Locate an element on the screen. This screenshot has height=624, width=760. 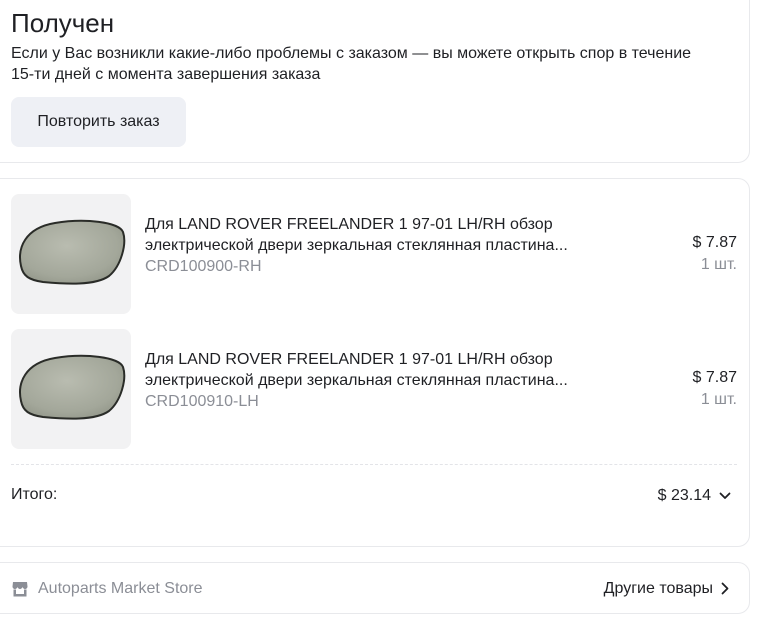
store-name: Autoparts Market Store is located at coordinates (120, 588).